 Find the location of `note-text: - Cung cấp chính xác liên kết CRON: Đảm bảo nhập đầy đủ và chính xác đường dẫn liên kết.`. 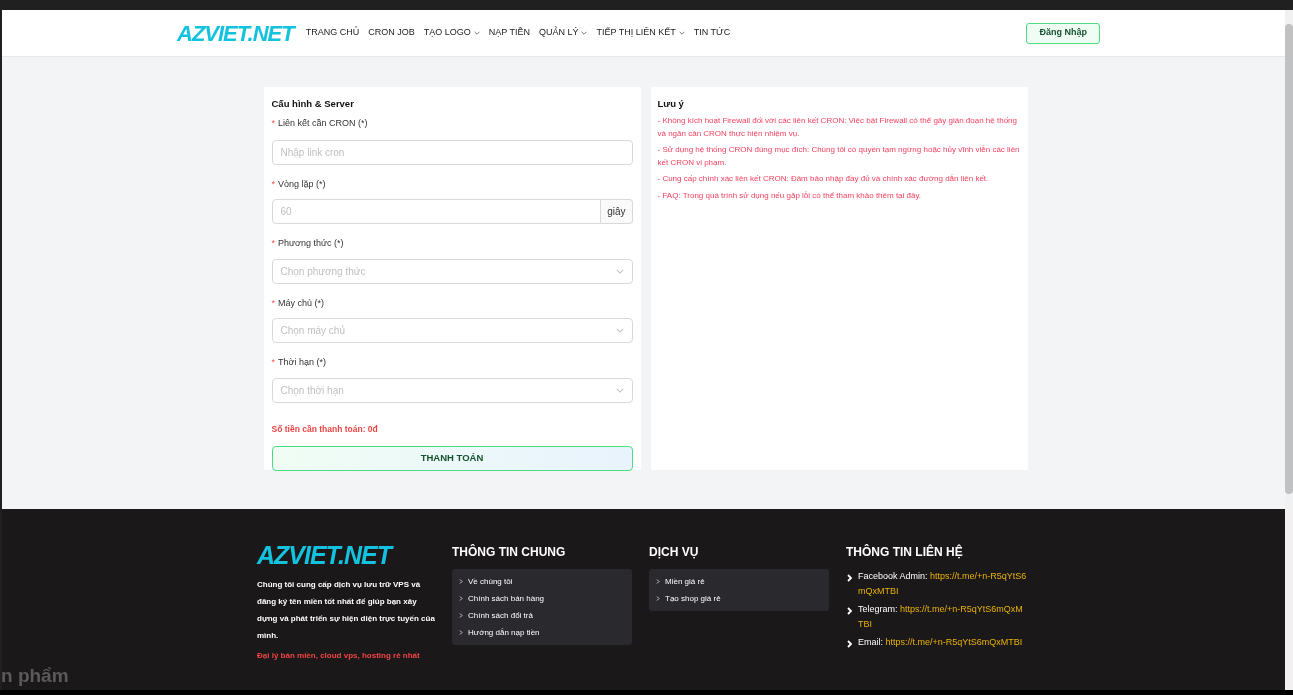

note-text: - Cung cấp chính xác liên kết CRON: Đảm bảo nhập đầy đủ và chính xác đường dẫn liên kết. is located at coordinates (823, 179).